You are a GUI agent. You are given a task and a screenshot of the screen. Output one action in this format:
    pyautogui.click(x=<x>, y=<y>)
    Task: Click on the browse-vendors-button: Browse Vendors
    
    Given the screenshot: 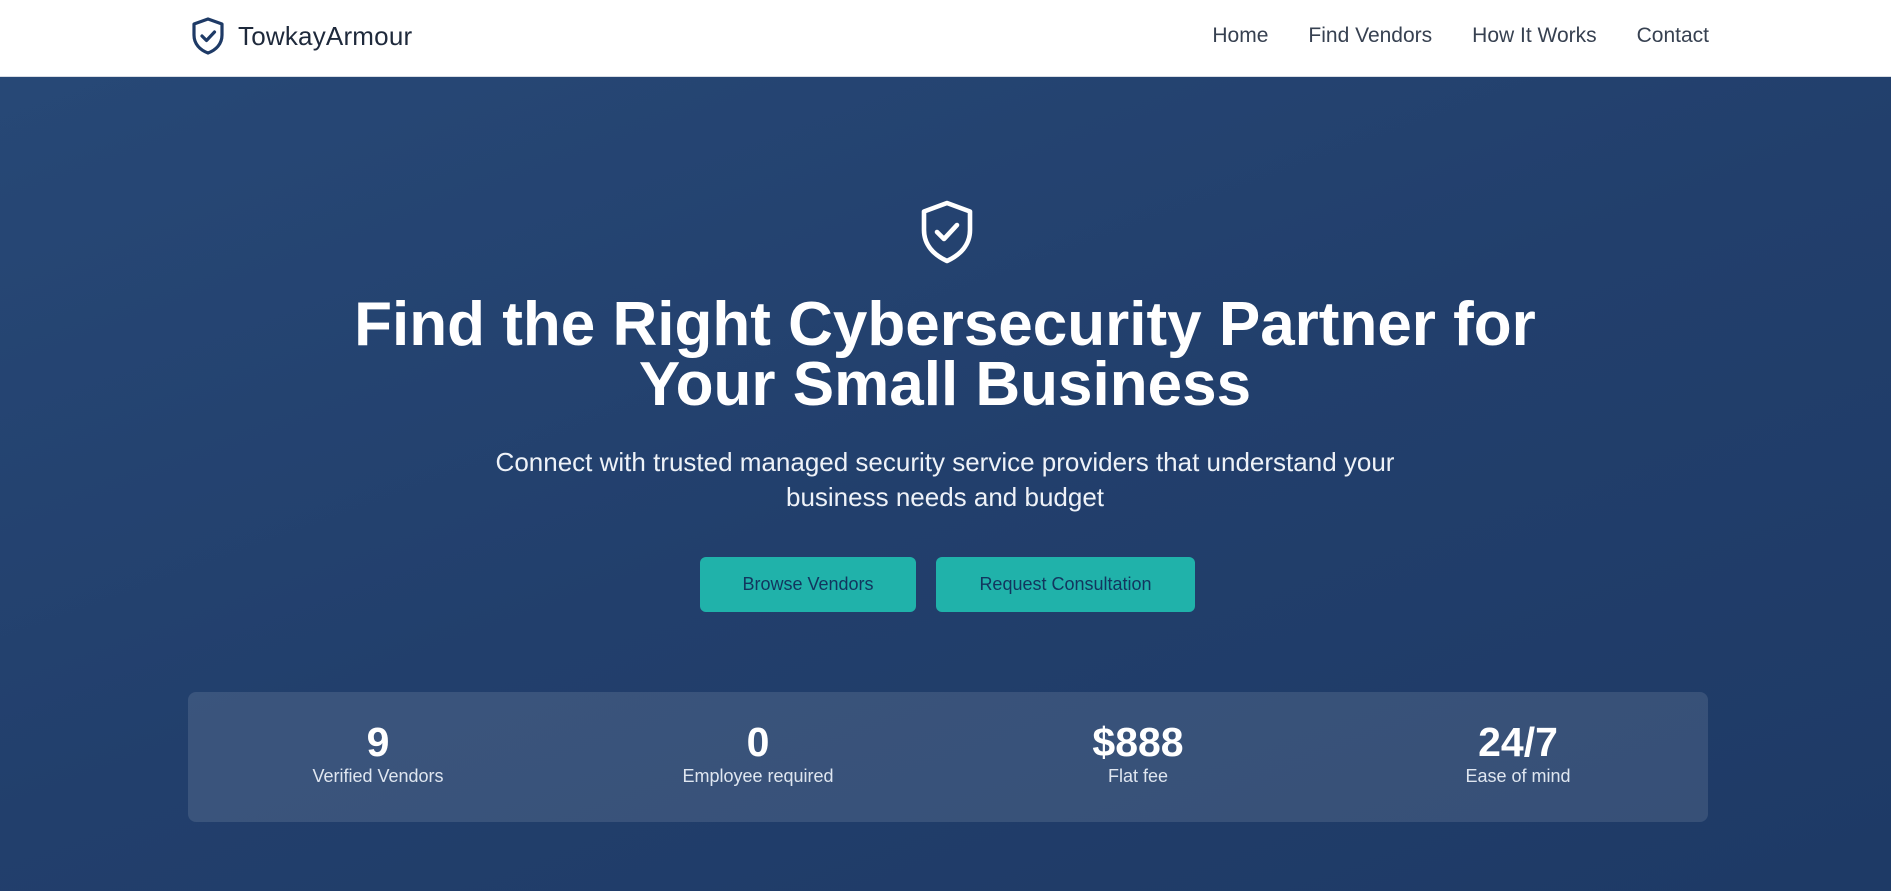 What is the action you would take?
    pyautogui.click(x=808, y=584)
    